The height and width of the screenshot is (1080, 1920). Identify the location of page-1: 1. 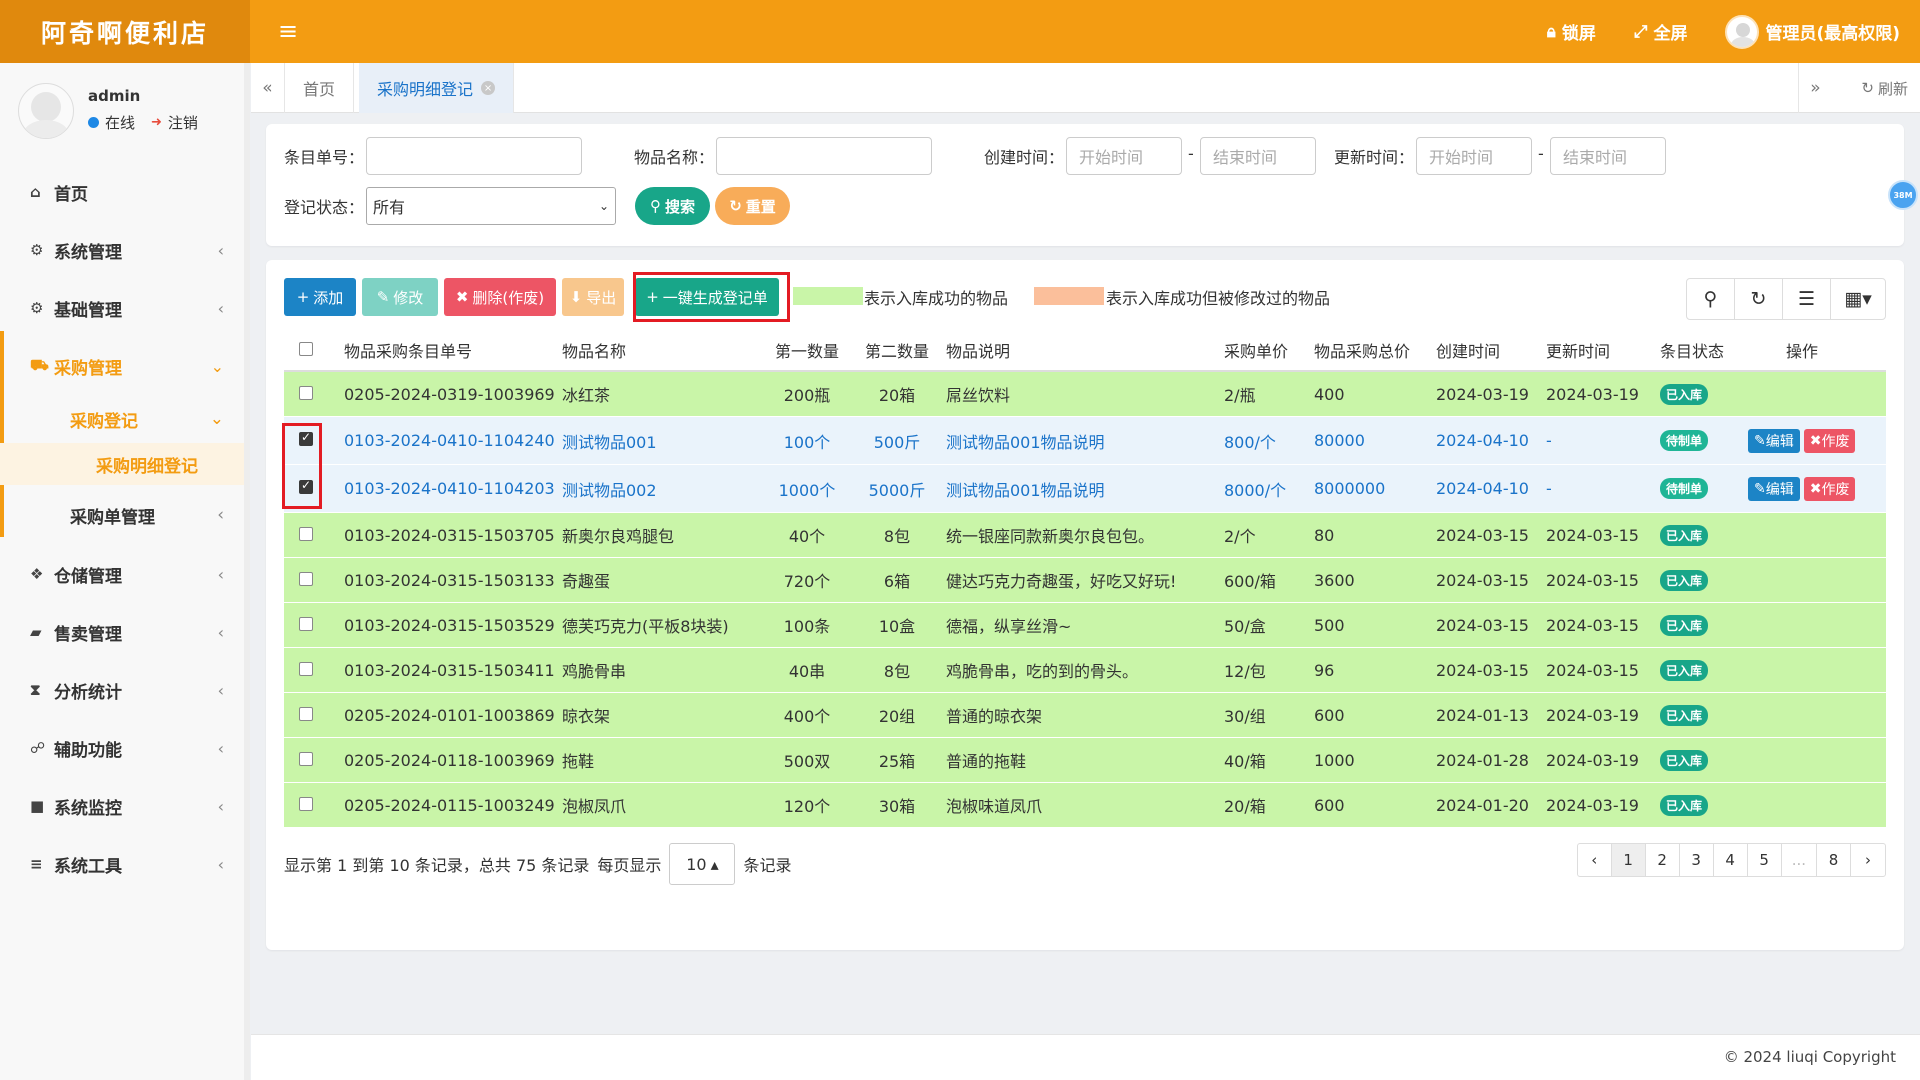
(1628, 860).